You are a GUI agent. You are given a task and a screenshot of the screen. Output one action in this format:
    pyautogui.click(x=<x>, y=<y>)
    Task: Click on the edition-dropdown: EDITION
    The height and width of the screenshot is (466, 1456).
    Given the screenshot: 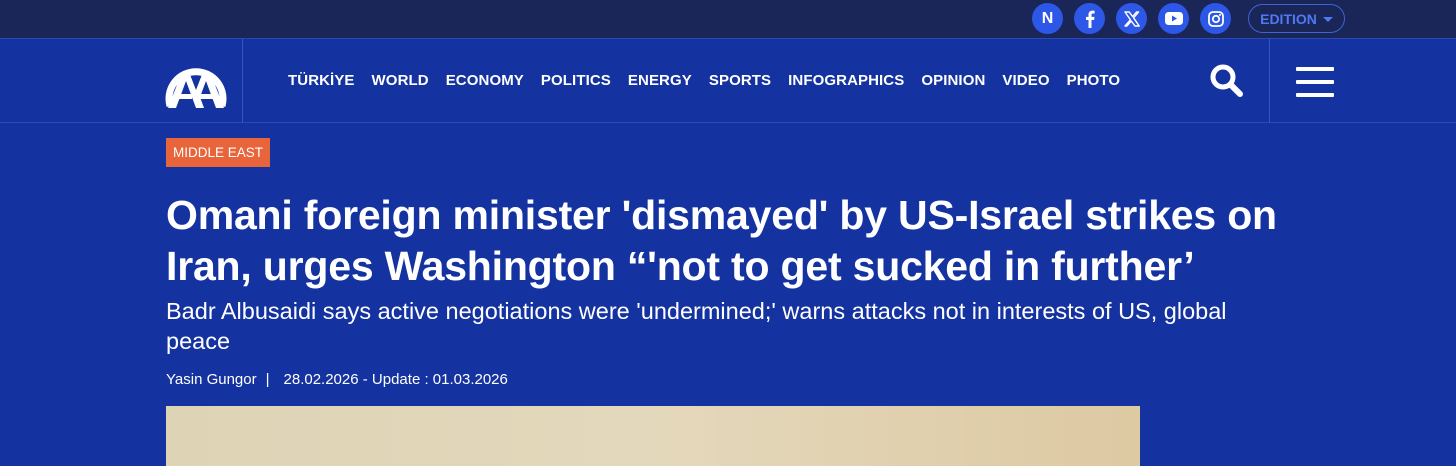 What is the action you would take?
    pyautogui.click(x=1296, y=18)
    